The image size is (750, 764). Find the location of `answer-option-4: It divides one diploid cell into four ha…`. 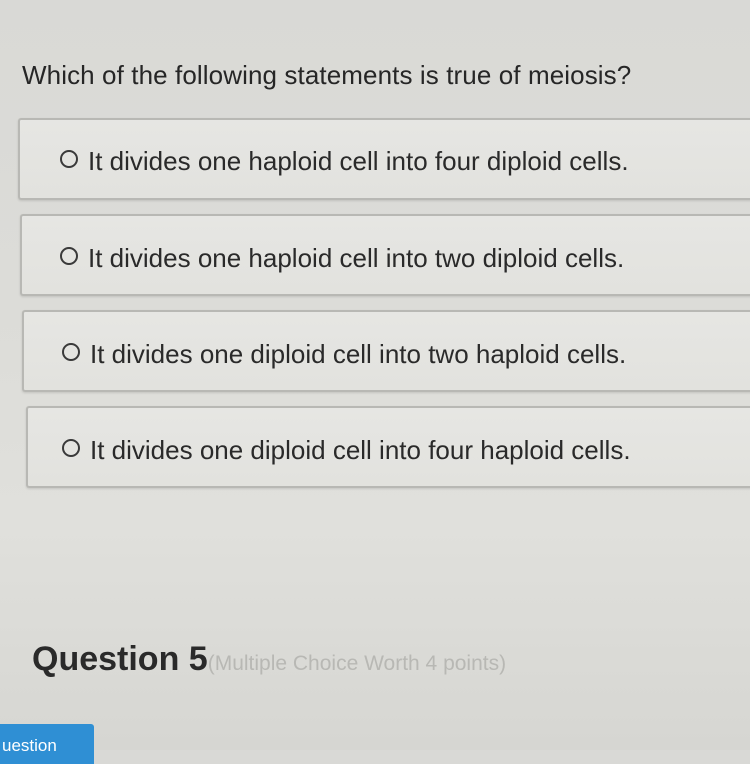

answer-option-4: It divides one diploid cell into four ha… is located at coordinates (388, 447).